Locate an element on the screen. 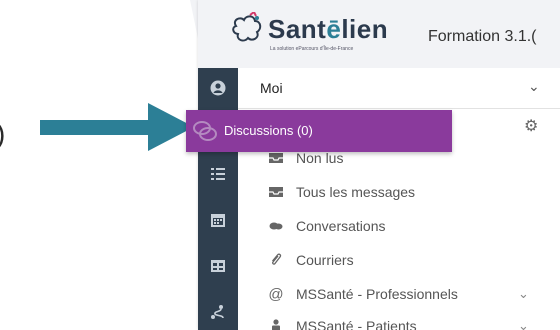 This screenshot has width=560, height=330. user-select-value: Moi is located at coordinates (271, 88).